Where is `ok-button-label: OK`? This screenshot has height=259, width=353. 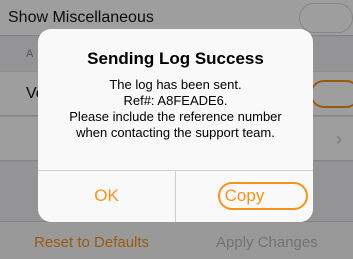
ok-button-label: OK is located at coordinates (106, 195).